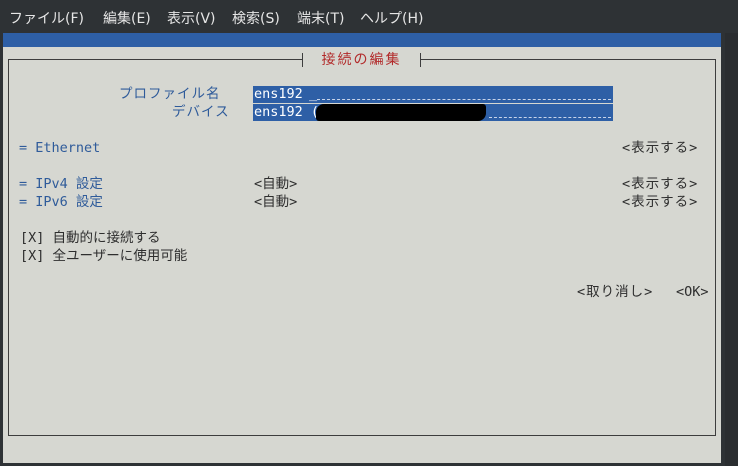  What do you see at coordinates (313, 94) in the screenshot?
I see `text-cursor: _` at bounding box center [313, 94].